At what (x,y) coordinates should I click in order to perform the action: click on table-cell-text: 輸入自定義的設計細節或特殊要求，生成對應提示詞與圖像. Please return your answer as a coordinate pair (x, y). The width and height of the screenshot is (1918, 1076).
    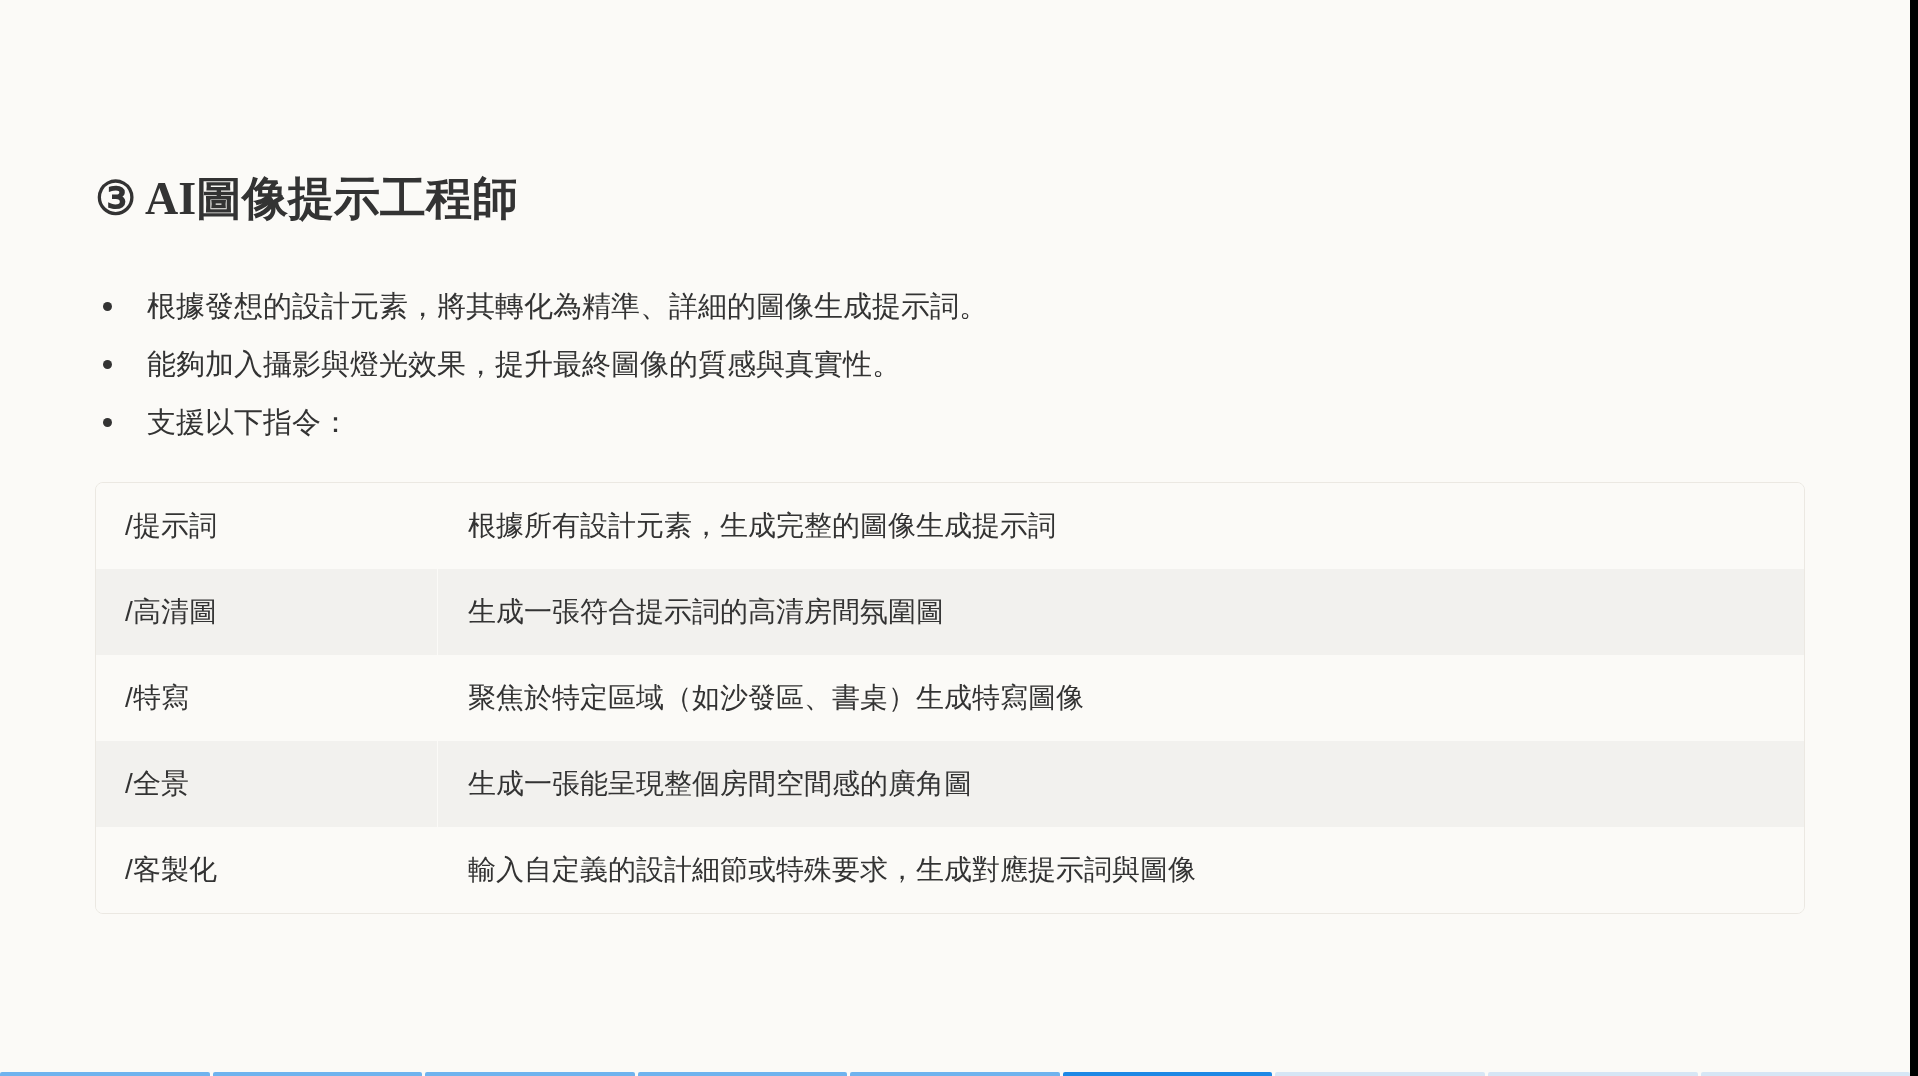
    Looking at the image, I should click on (832, 870).